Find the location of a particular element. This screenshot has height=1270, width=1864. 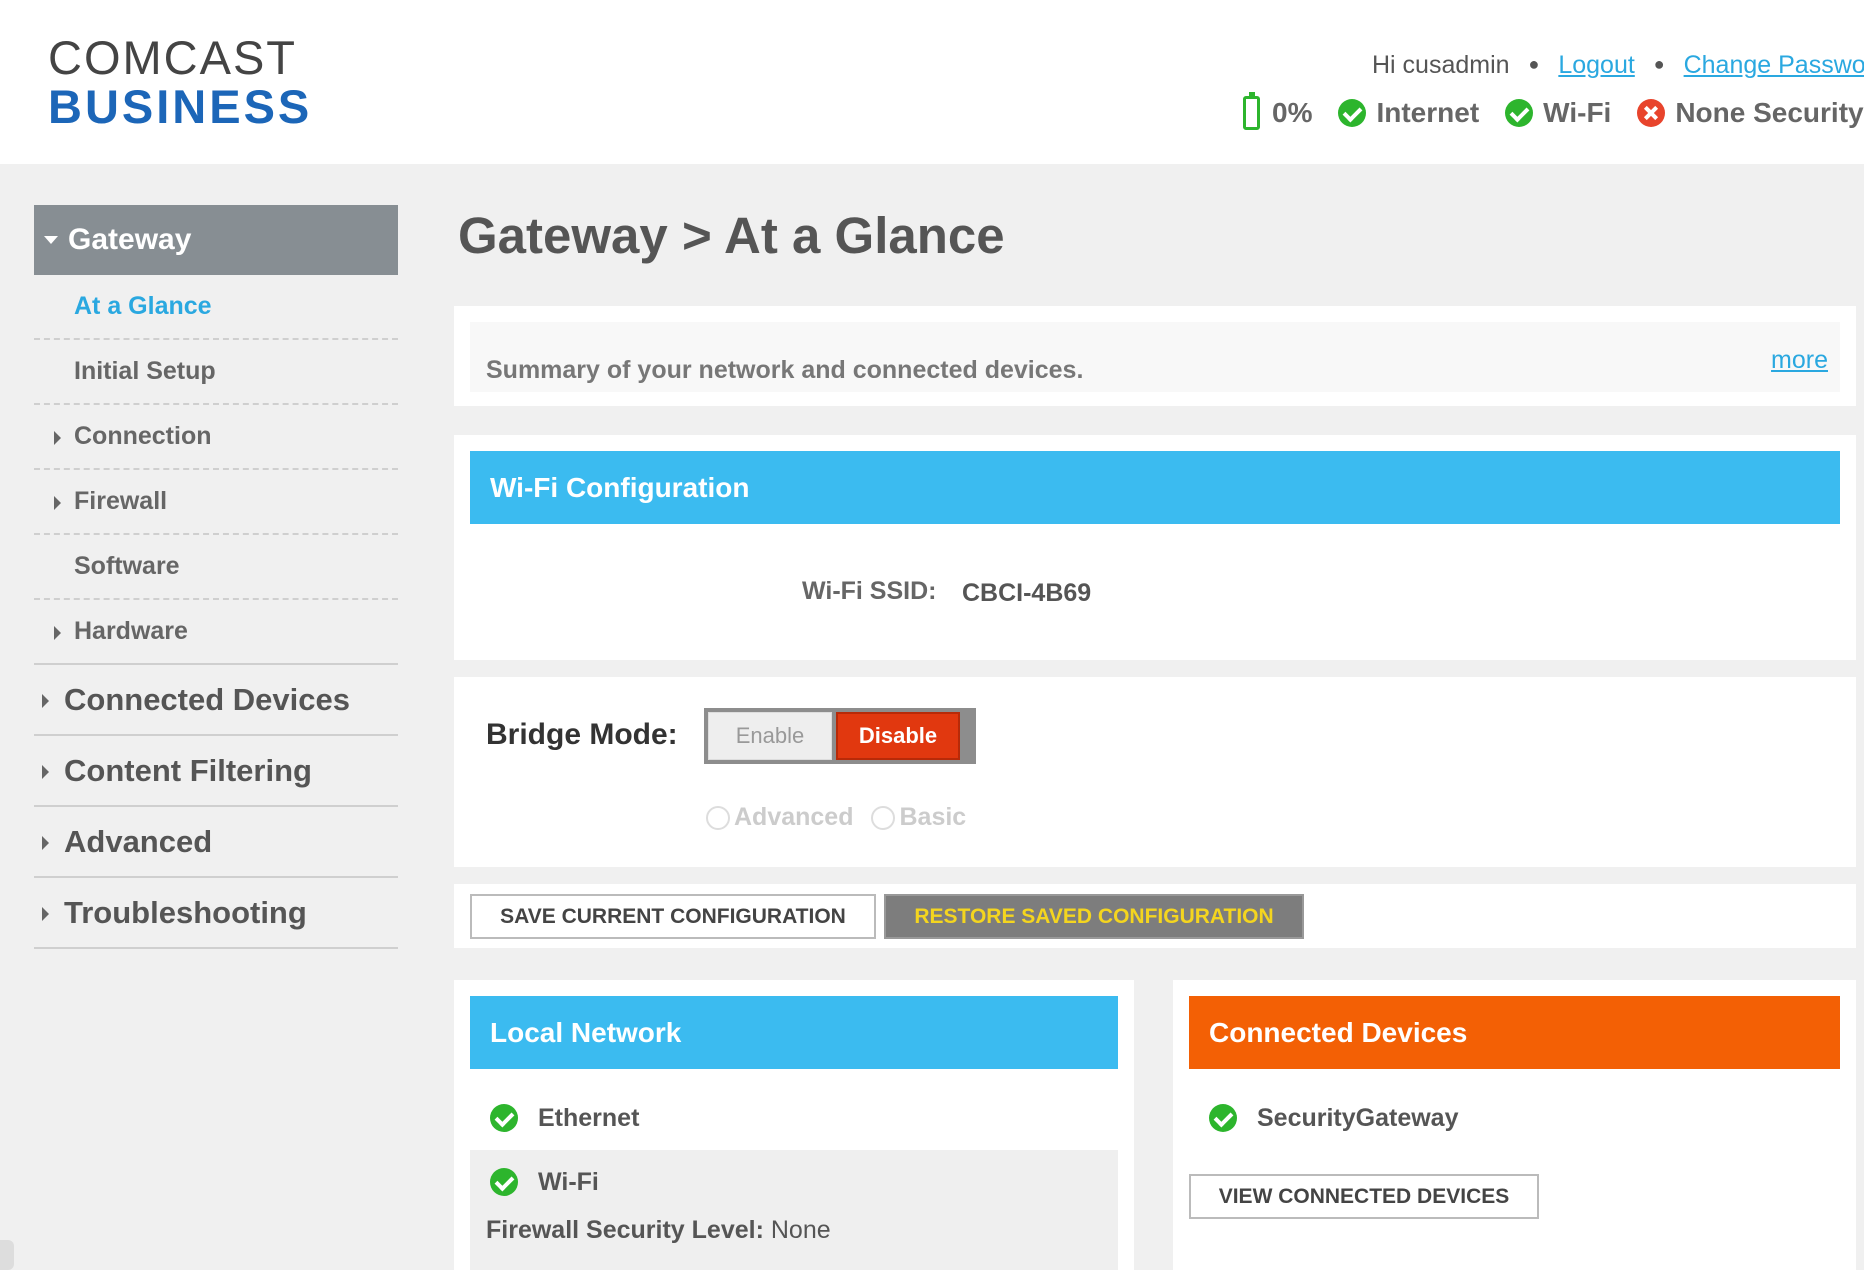

sidebar-item-label: Troubleshooting is located at coordinates (185, 912).